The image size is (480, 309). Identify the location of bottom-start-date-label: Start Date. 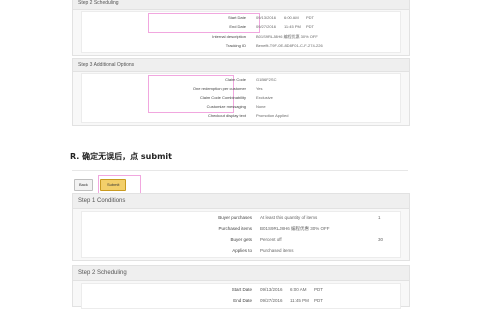
(241, 289).